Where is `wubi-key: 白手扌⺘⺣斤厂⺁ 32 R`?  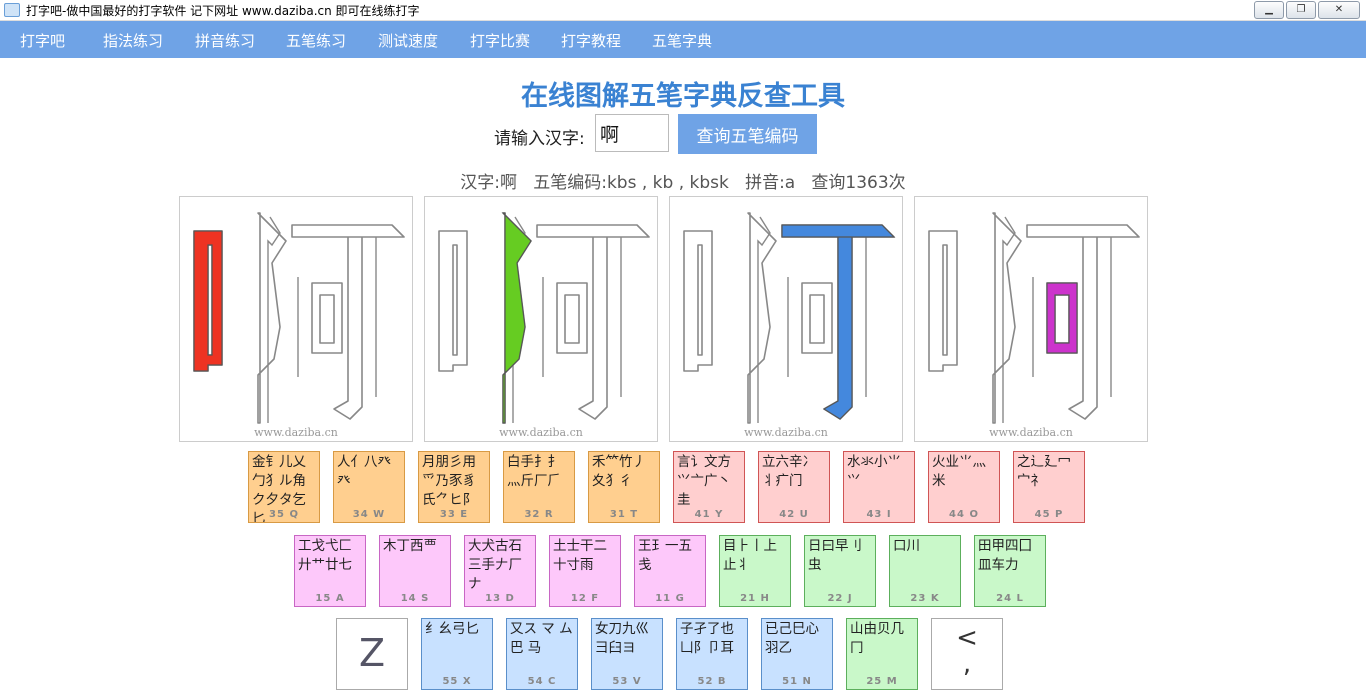 wubi-key: 白手扌⺘⺣斤厂⺁ 32 R is located at coordinates (539, 487).